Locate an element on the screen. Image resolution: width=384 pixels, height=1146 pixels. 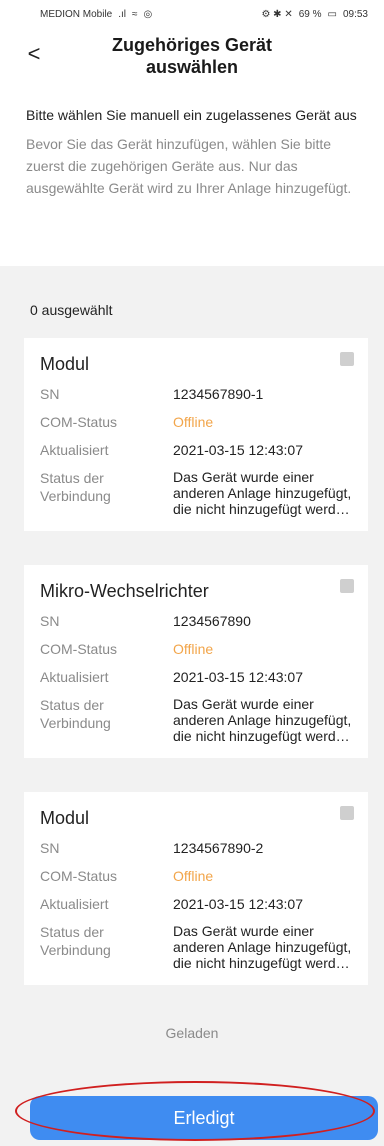
status-icons: ⚙ ✱ ✕ is located at coordinates (277, 14).